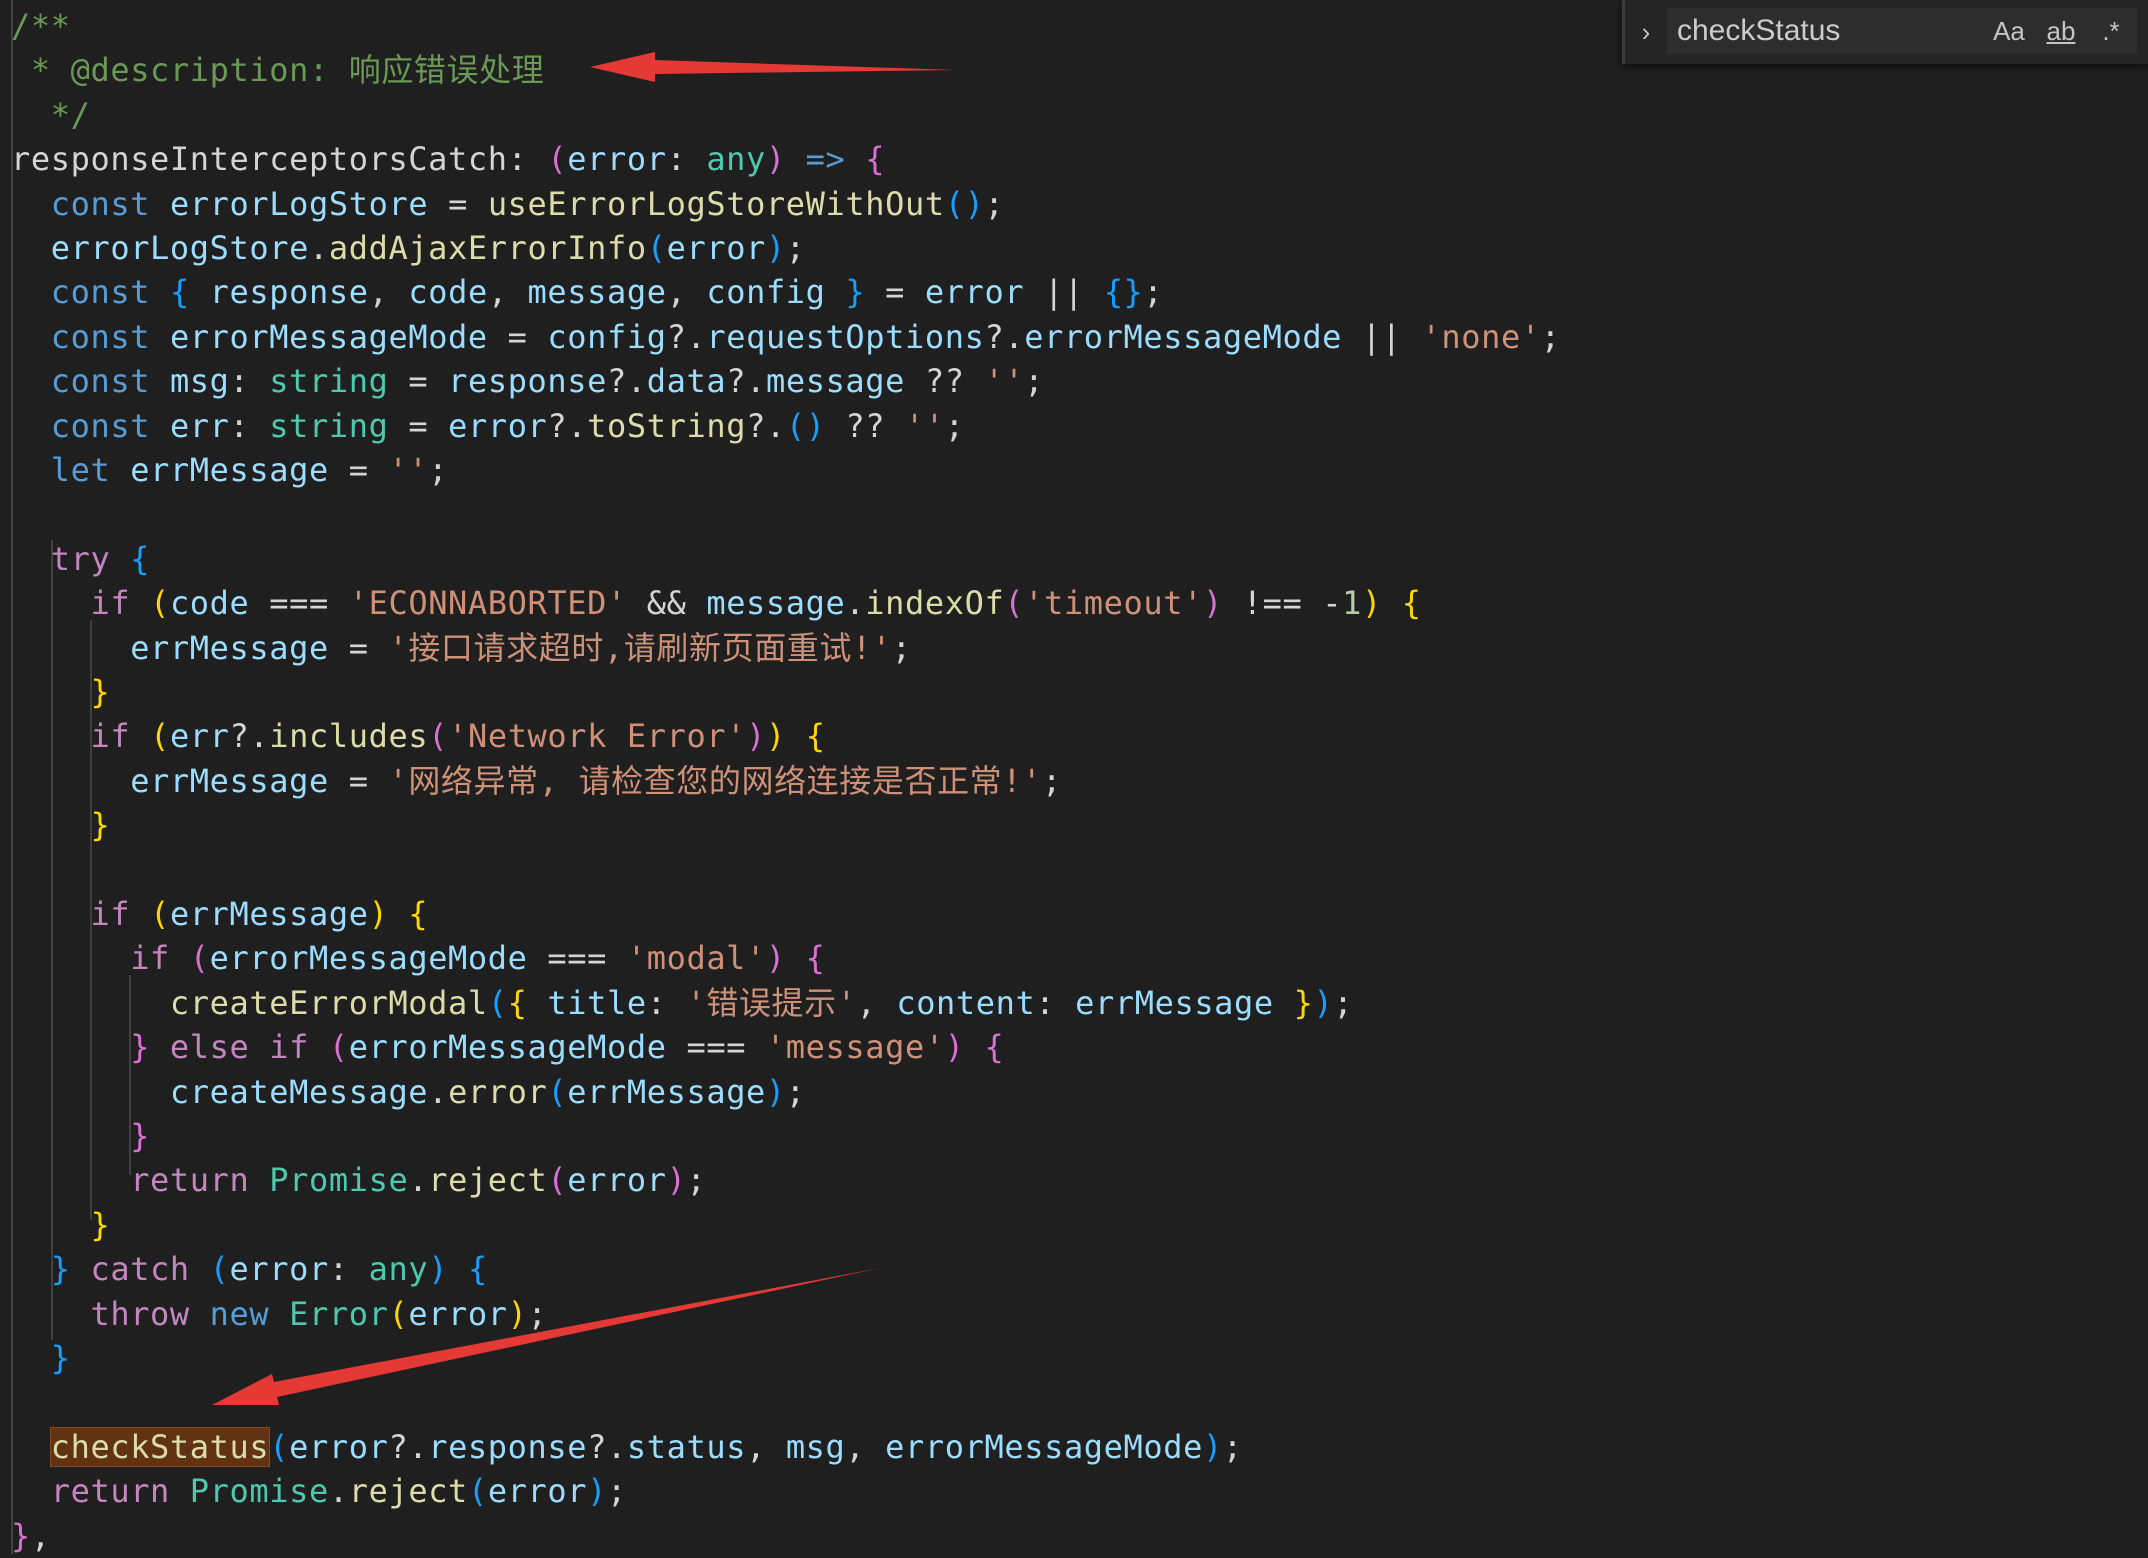 Image resolution: width=2148 pixels, height=1558 pixels. What do you see at coordinates (398, 1269) in the screenshot?
I see `code-token: any` at bounding box center [398, 1269].